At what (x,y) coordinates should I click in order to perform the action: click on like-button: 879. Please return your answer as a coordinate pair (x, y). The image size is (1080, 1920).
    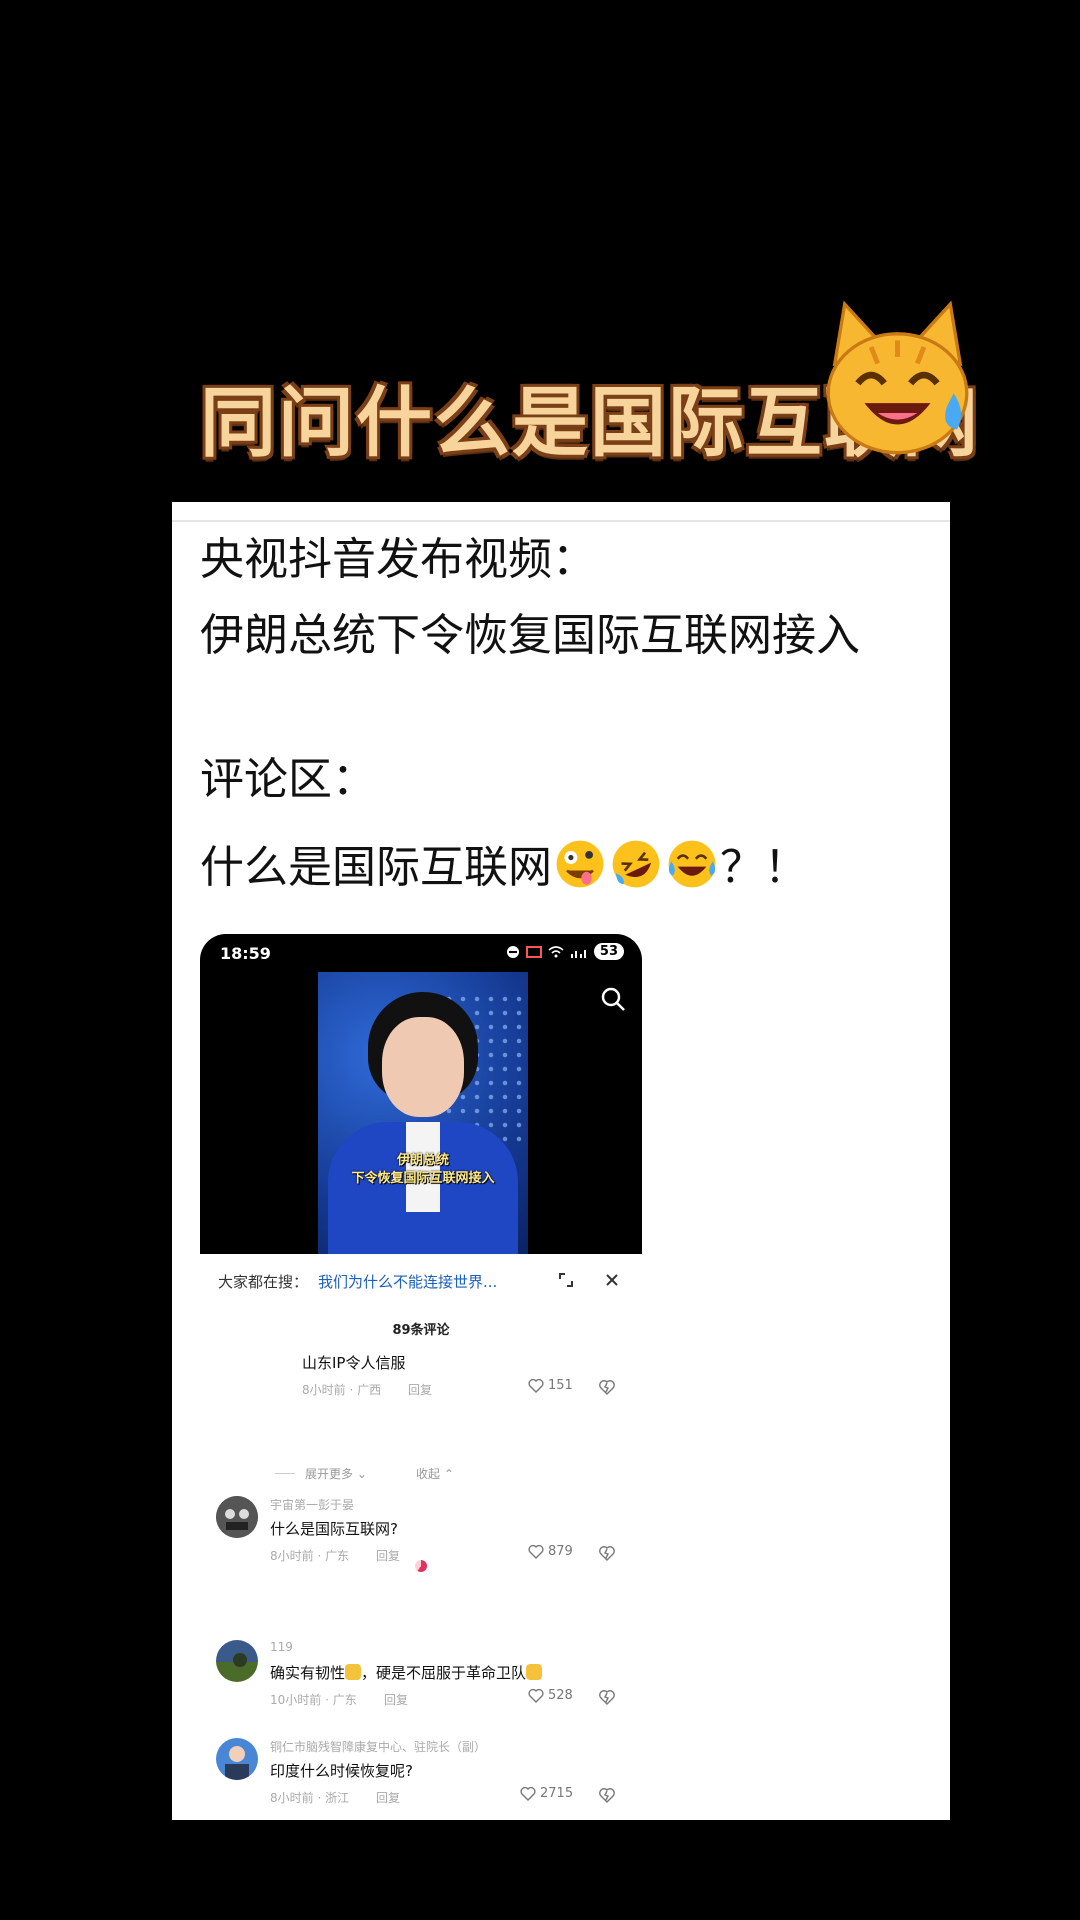
    Looking at the image, I should click on (550, 1551).